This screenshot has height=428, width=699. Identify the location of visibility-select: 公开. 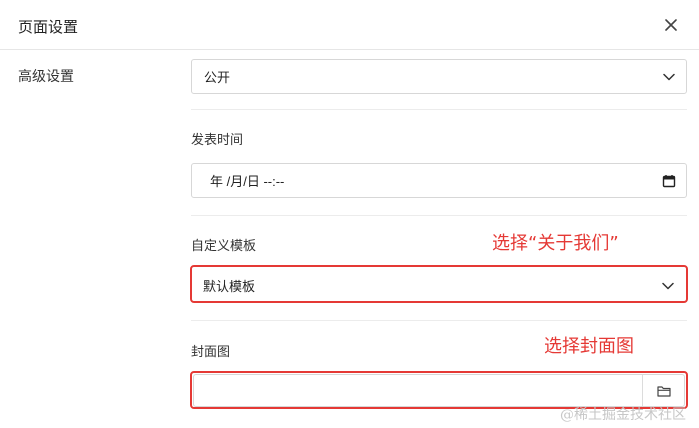
(439, 76).